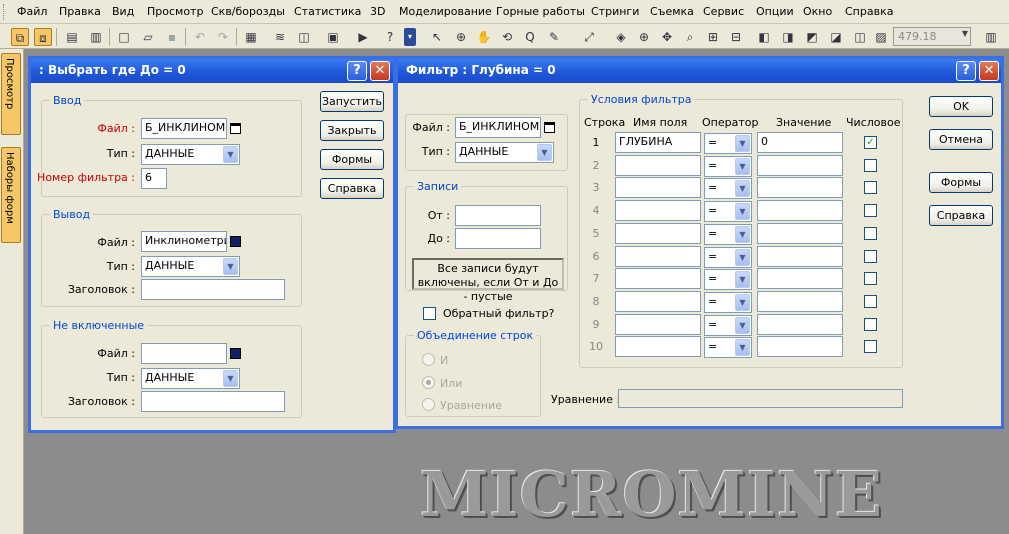  I want to click on menu-edit: Правка, so click(80, 11).